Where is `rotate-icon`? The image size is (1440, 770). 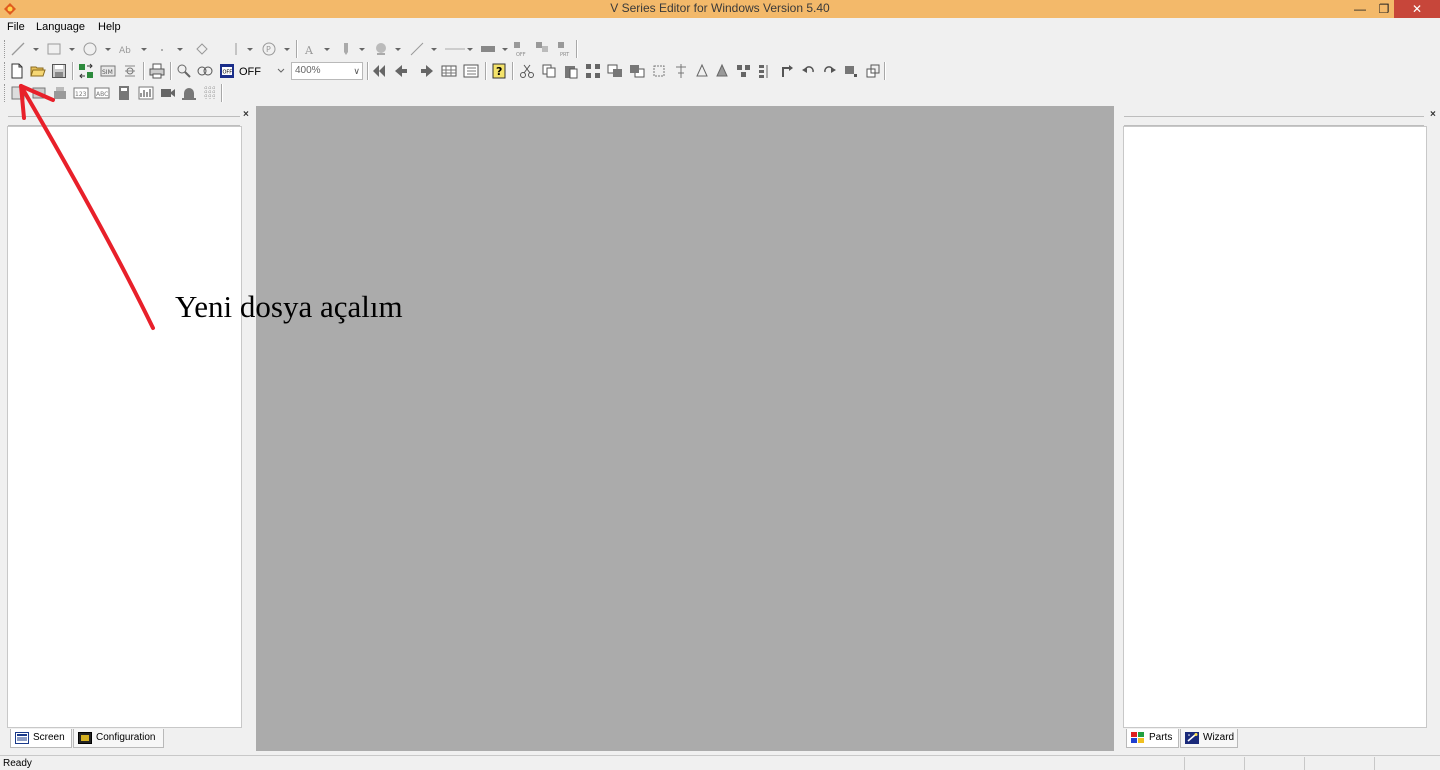 rotate-icon is located at coordinates (787, 71).